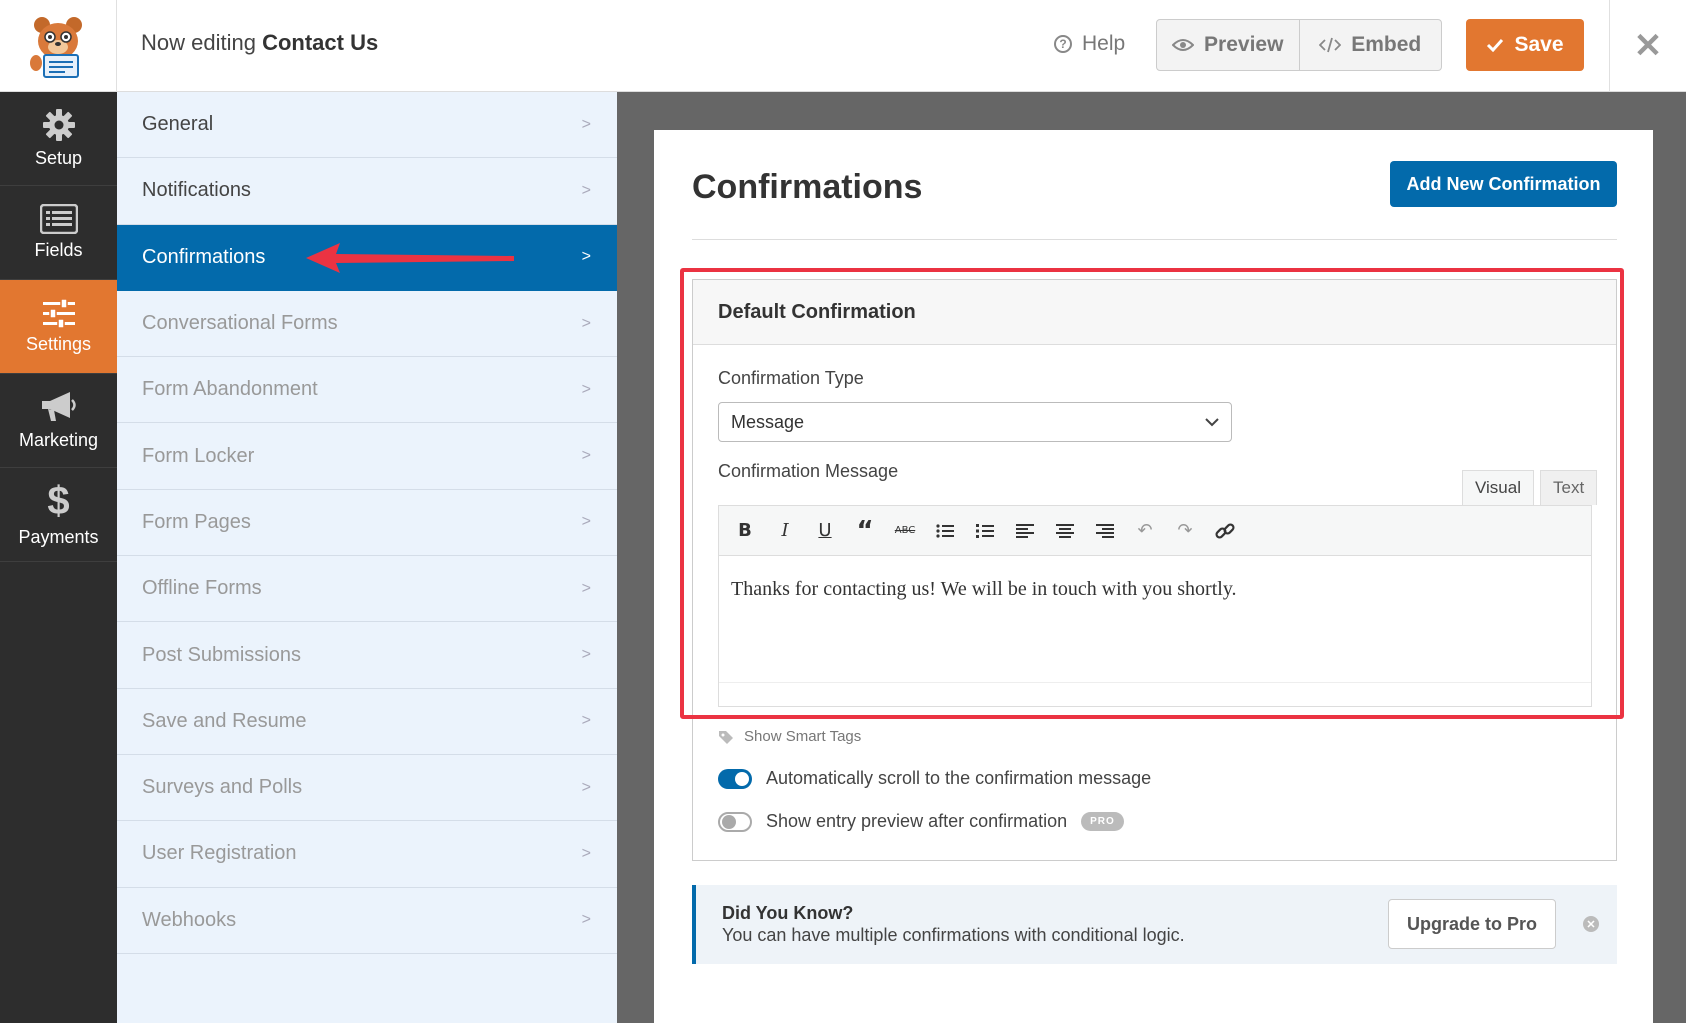  What do you see at coordinates (1154, 239) in the screenshot?
I see `divider` at bounding box center [1154, 239].